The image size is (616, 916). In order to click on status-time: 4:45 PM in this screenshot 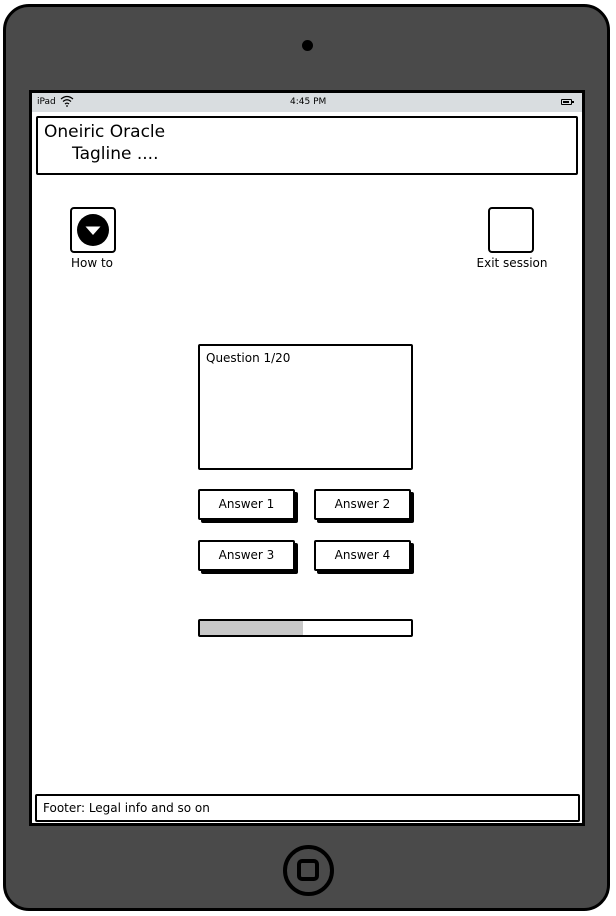, I will do `click(308, 102)`.